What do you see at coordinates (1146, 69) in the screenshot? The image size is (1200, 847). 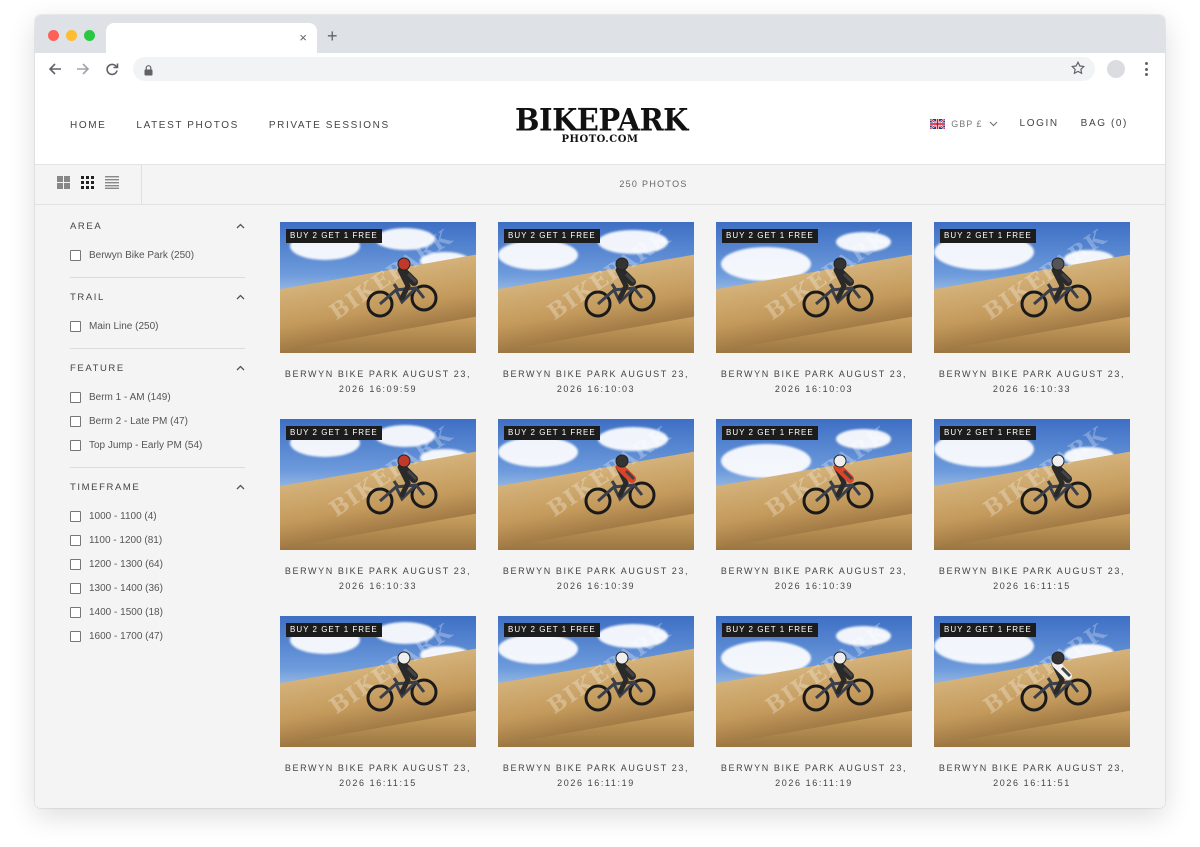 I see `kebab-menu-icon` at bounding box center [1146, 69].